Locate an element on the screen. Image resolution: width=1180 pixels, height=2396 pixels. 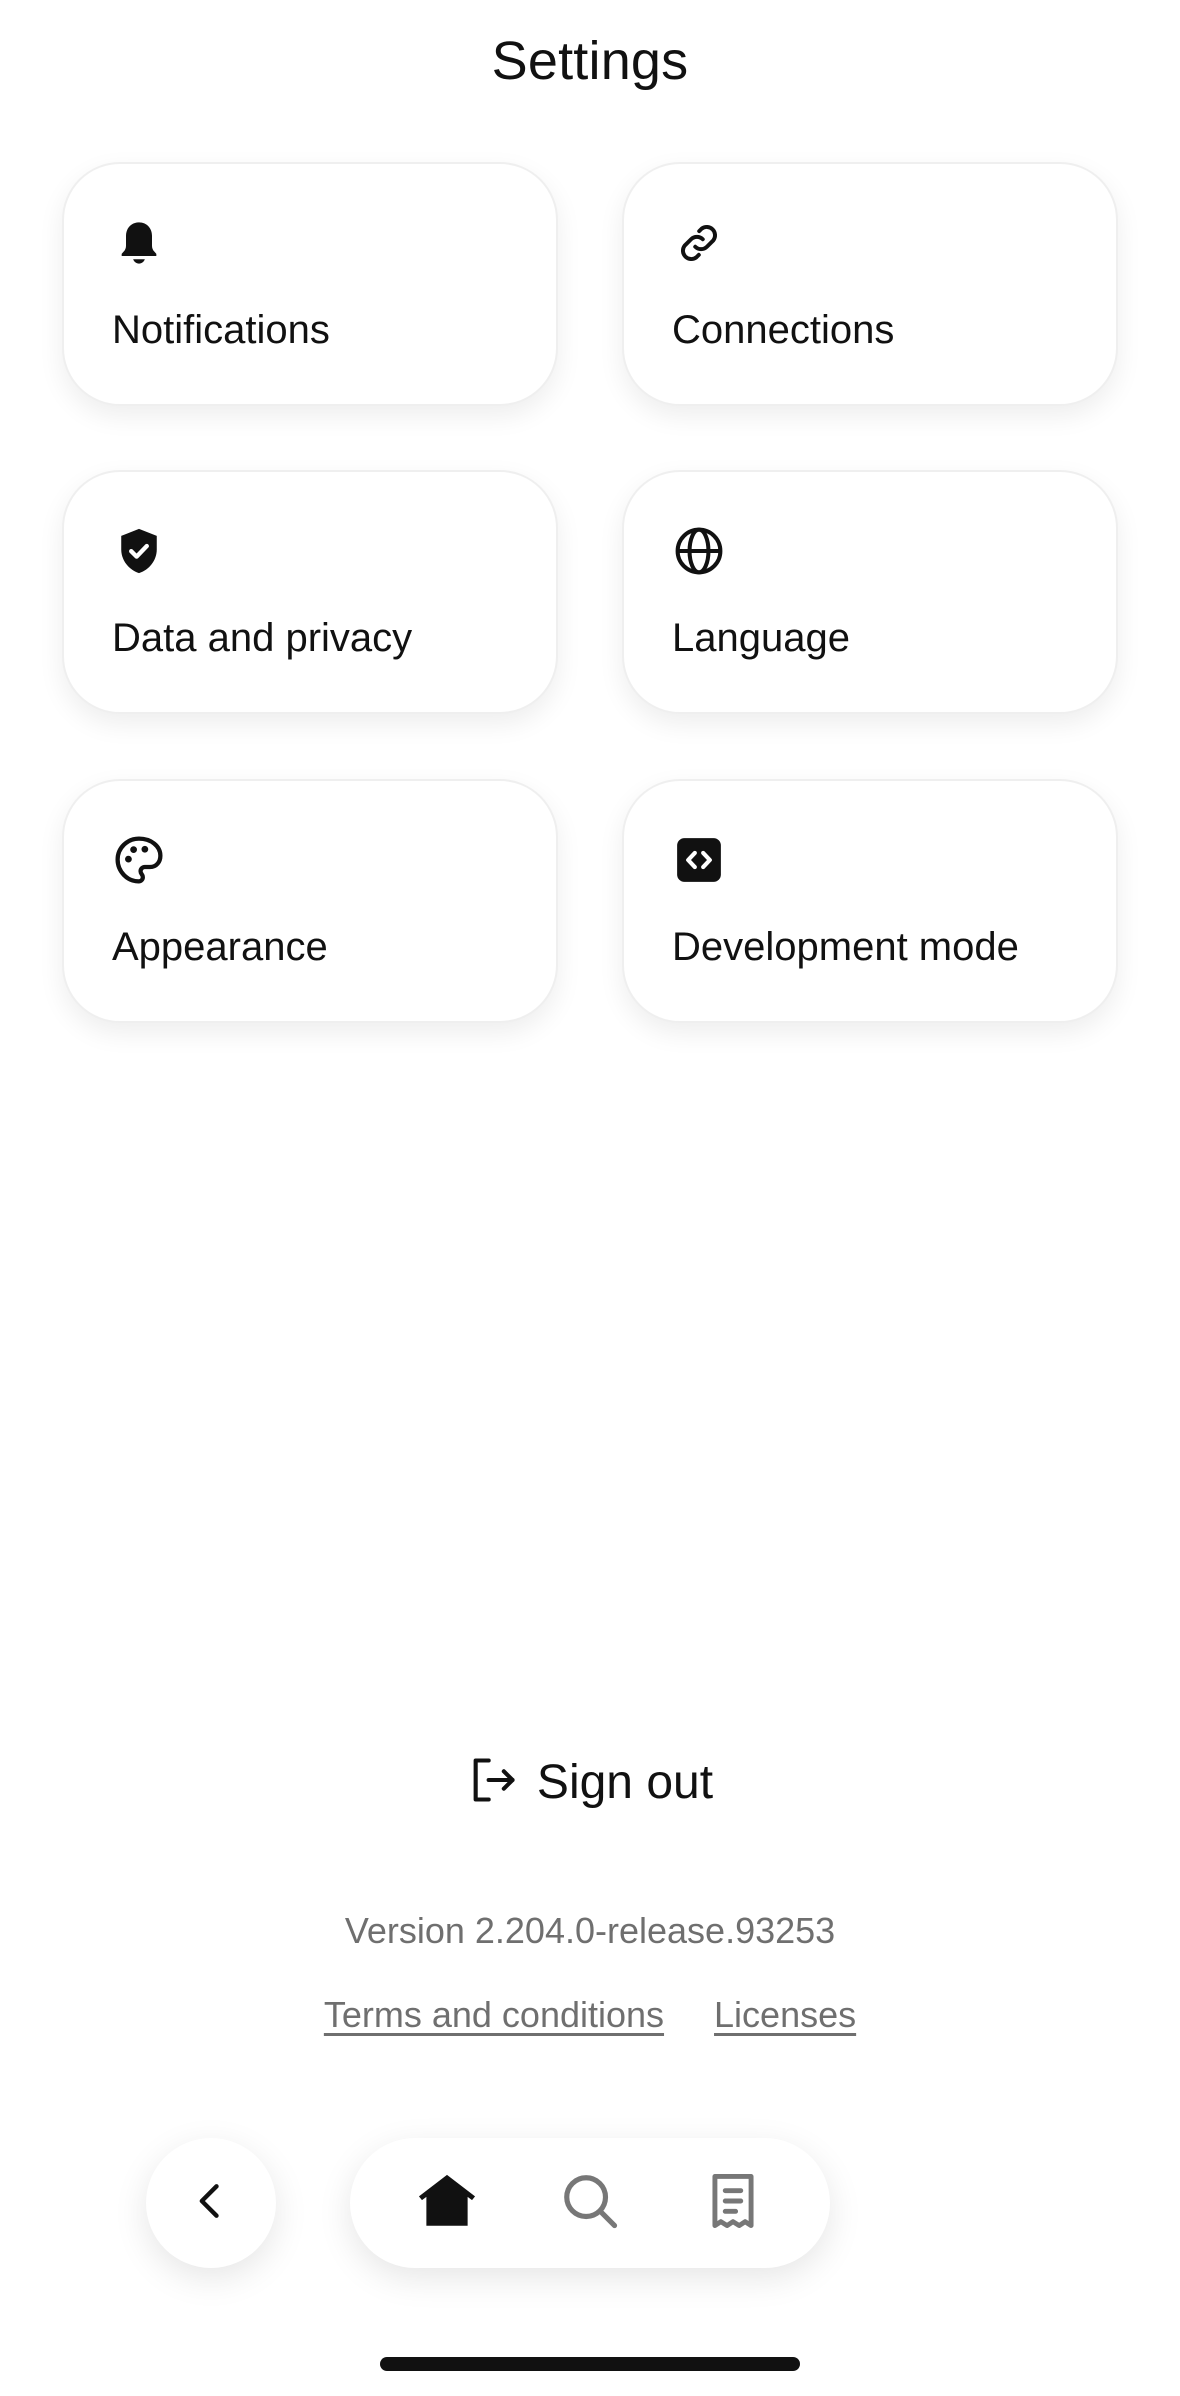
code-icon is located at coordinates (699, 860).